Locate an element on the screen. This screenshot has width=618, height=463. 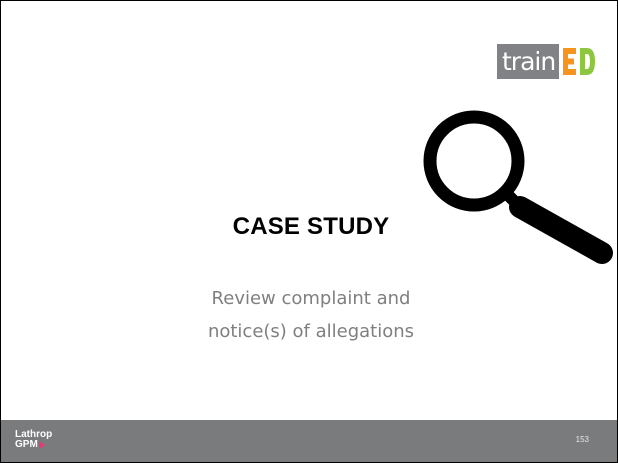
footer-logo-line-2-wrap: GPM is located at coordinates (45, 445).